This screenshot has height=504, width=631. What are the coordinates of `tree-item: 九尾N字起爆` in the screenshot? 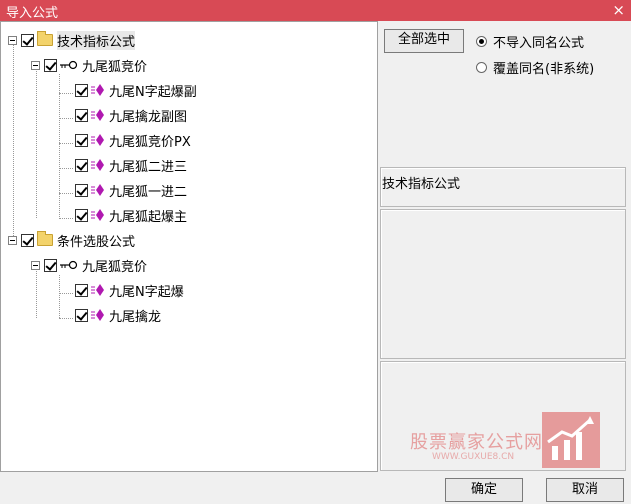 It's located at (129, 290).